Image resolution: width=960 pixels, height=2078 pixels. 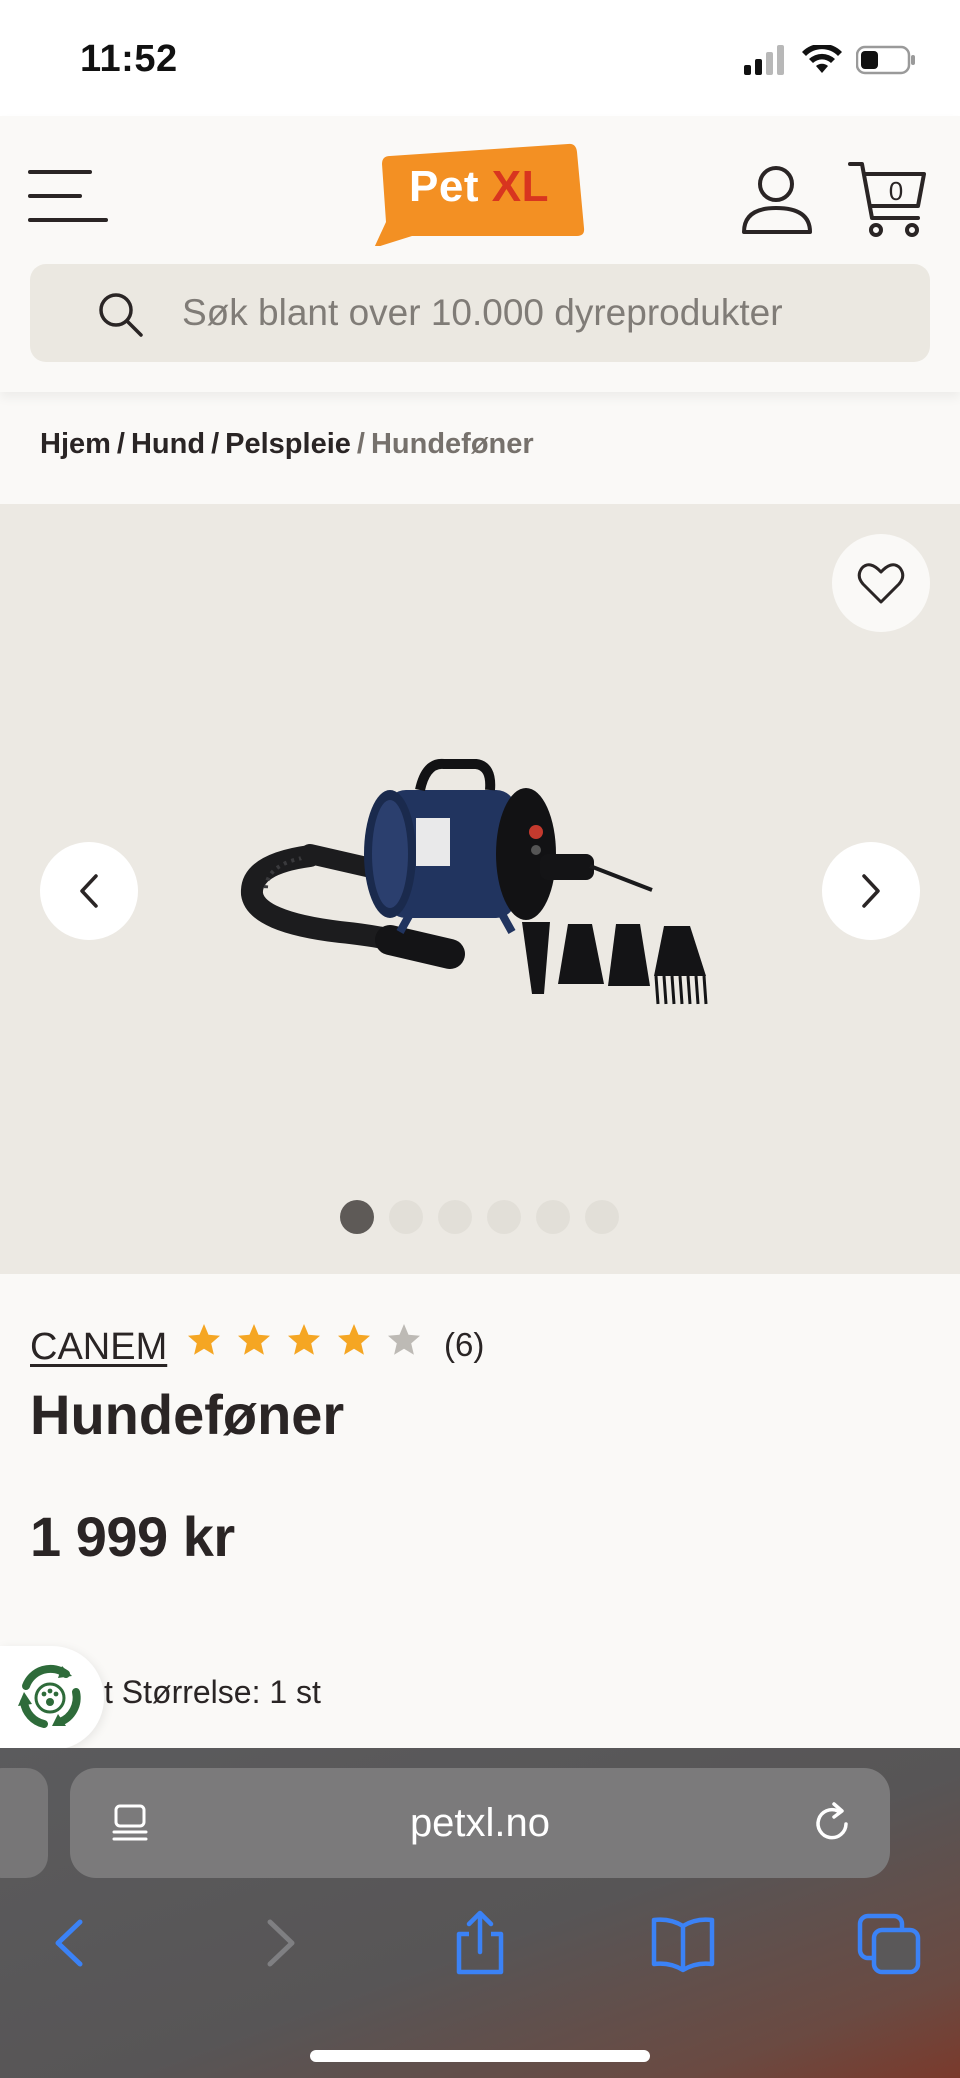 What do you see at coordinates (357, 1217) in the screenshot?
I see `gallery-dot-active` at bounding box center [357, 1217].